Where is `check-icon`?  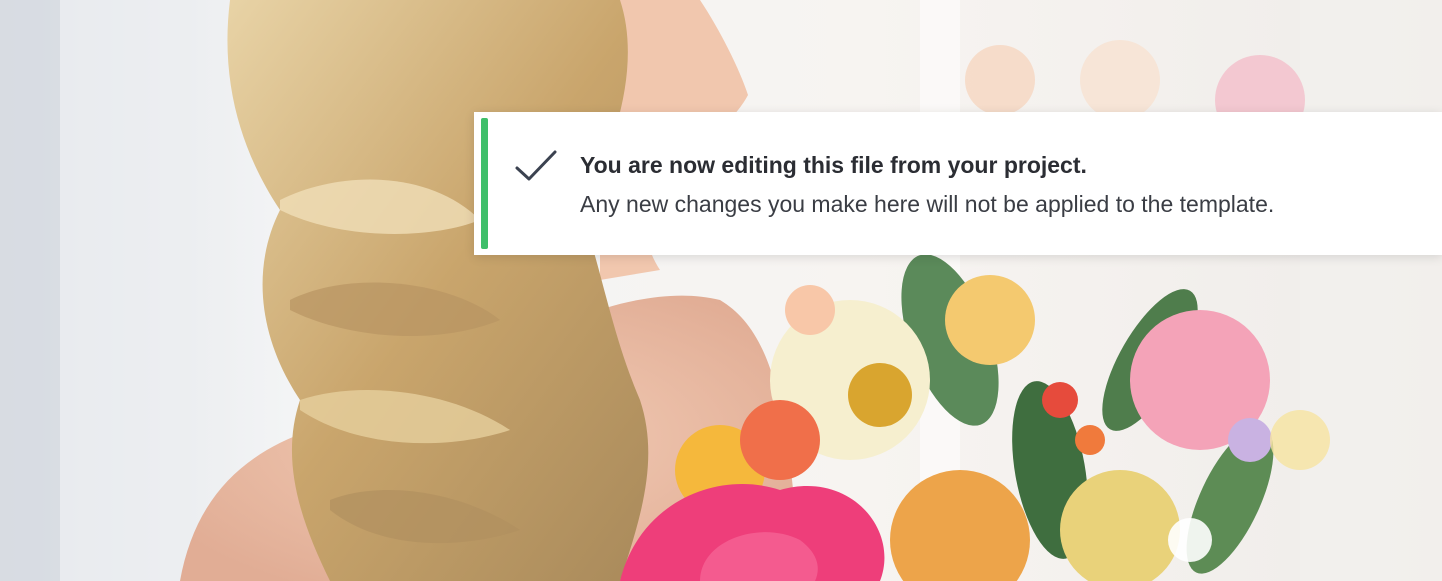
check-icon is located at coordinates (536, 166).